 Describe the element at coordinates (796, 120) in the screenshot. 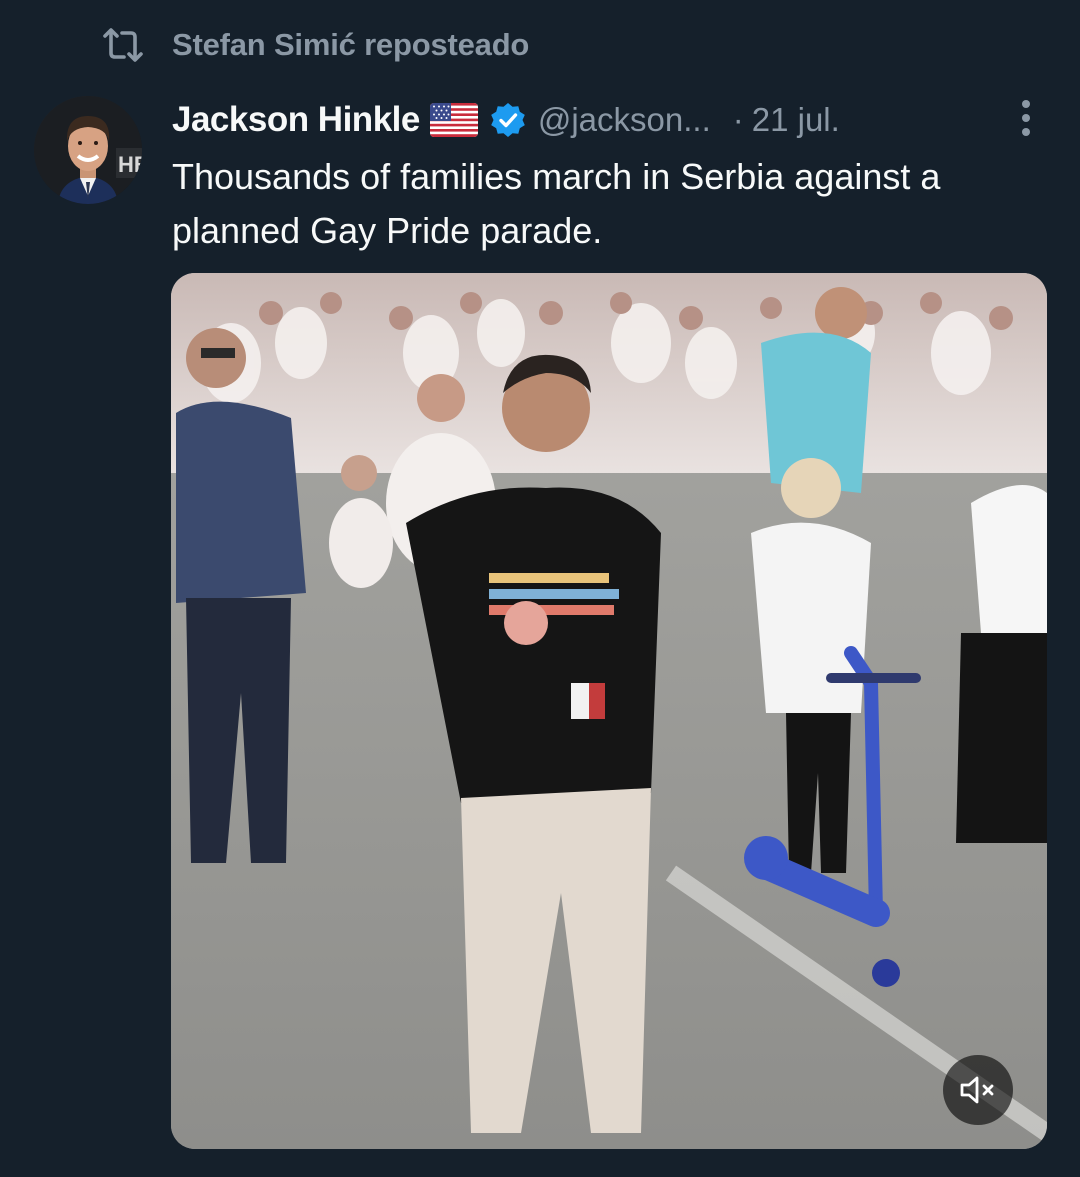

I see `tweet-date: 21 jul.` at that location.